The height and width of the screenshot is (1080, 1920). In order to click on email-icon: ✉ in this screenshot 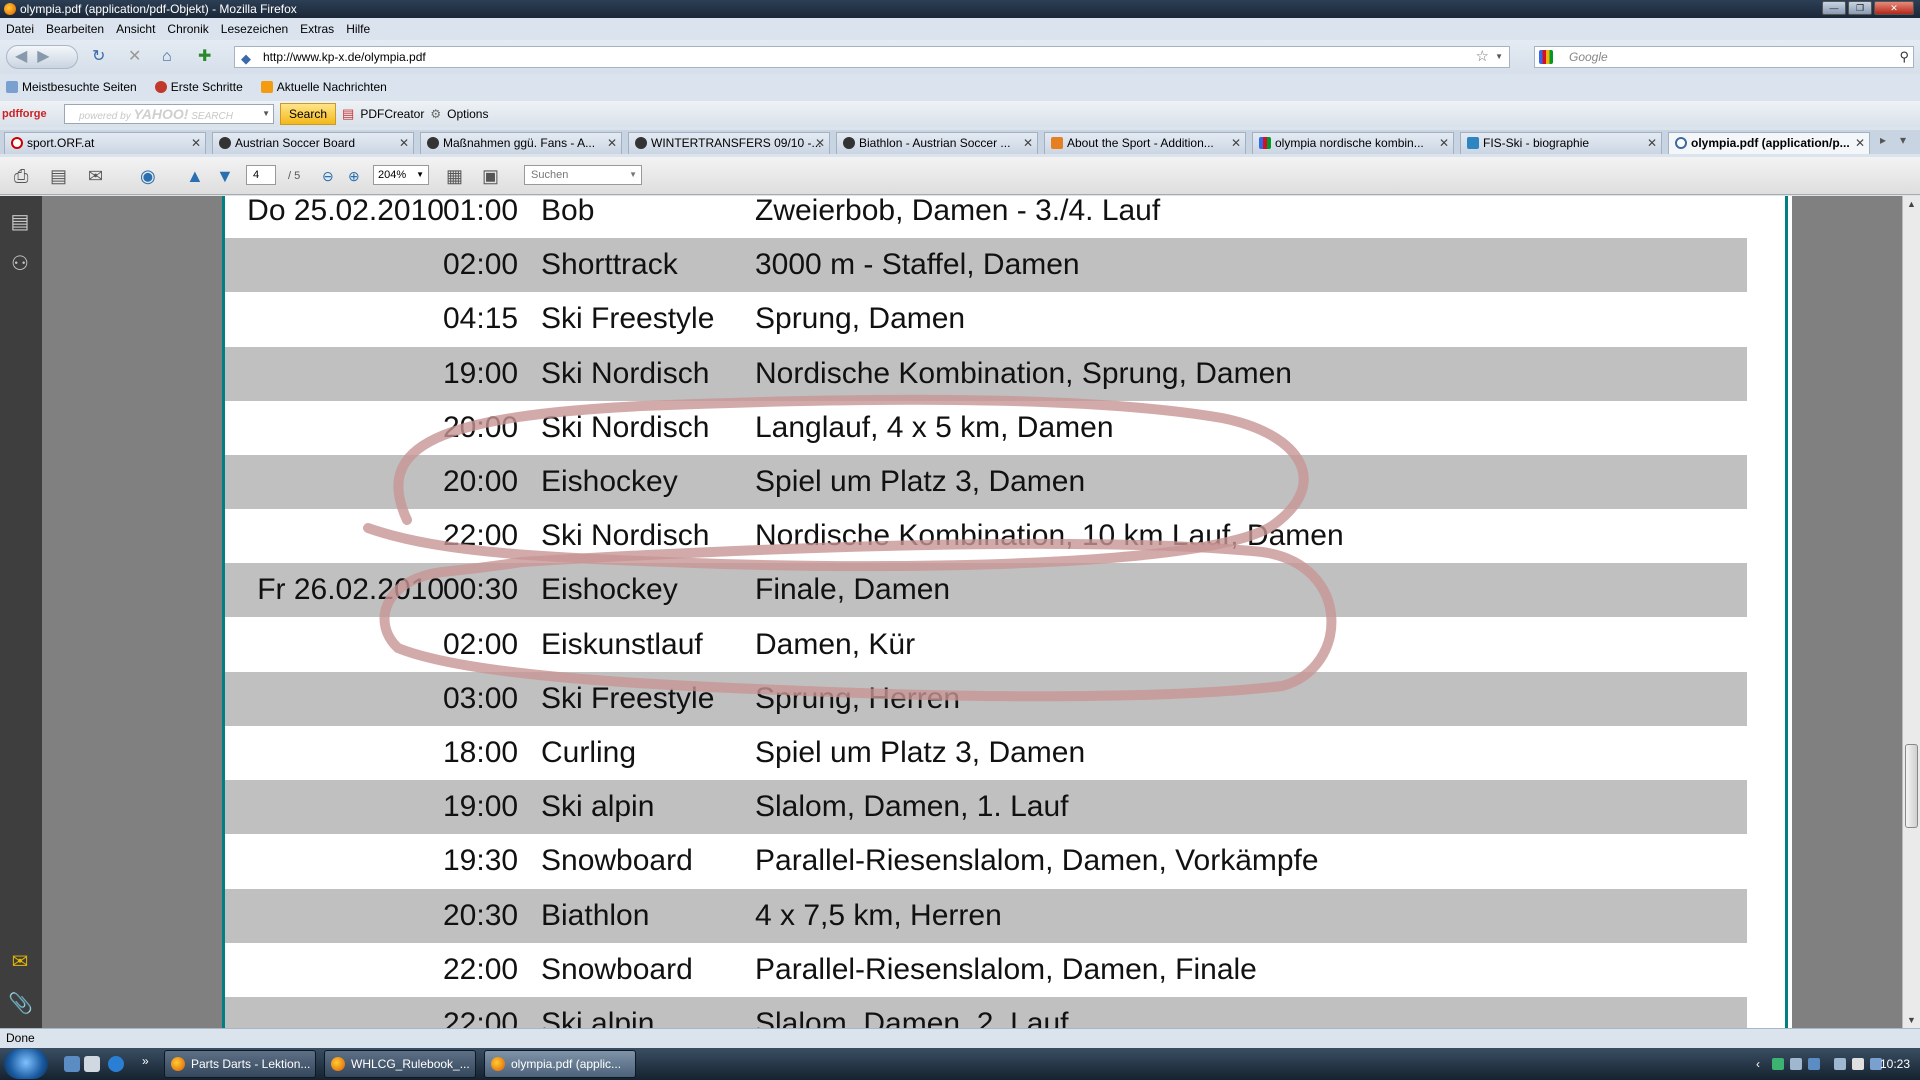, I will do `click(95, 176)`.